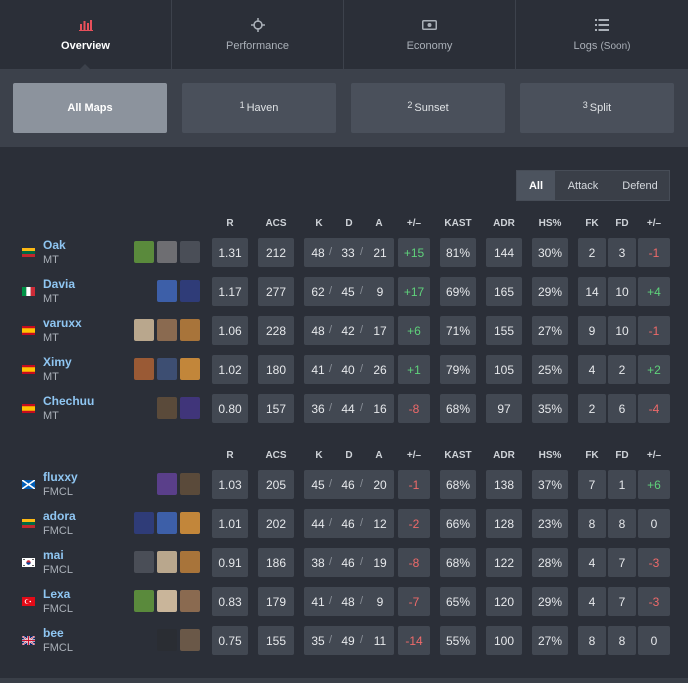  I want to click on first-kills-value: 8, so click(592, 523).